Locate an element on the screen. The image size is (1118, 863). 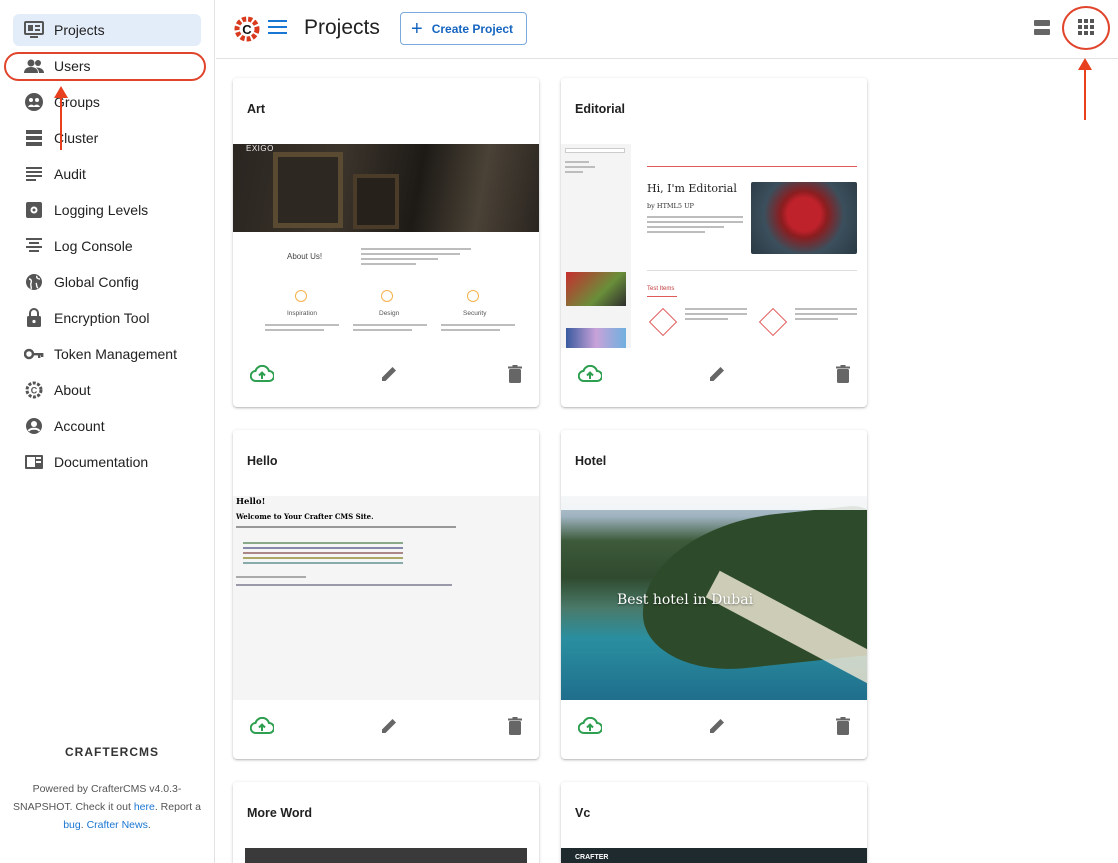
crafter-news-link: Crafter News is located at coordinates (117, 825).